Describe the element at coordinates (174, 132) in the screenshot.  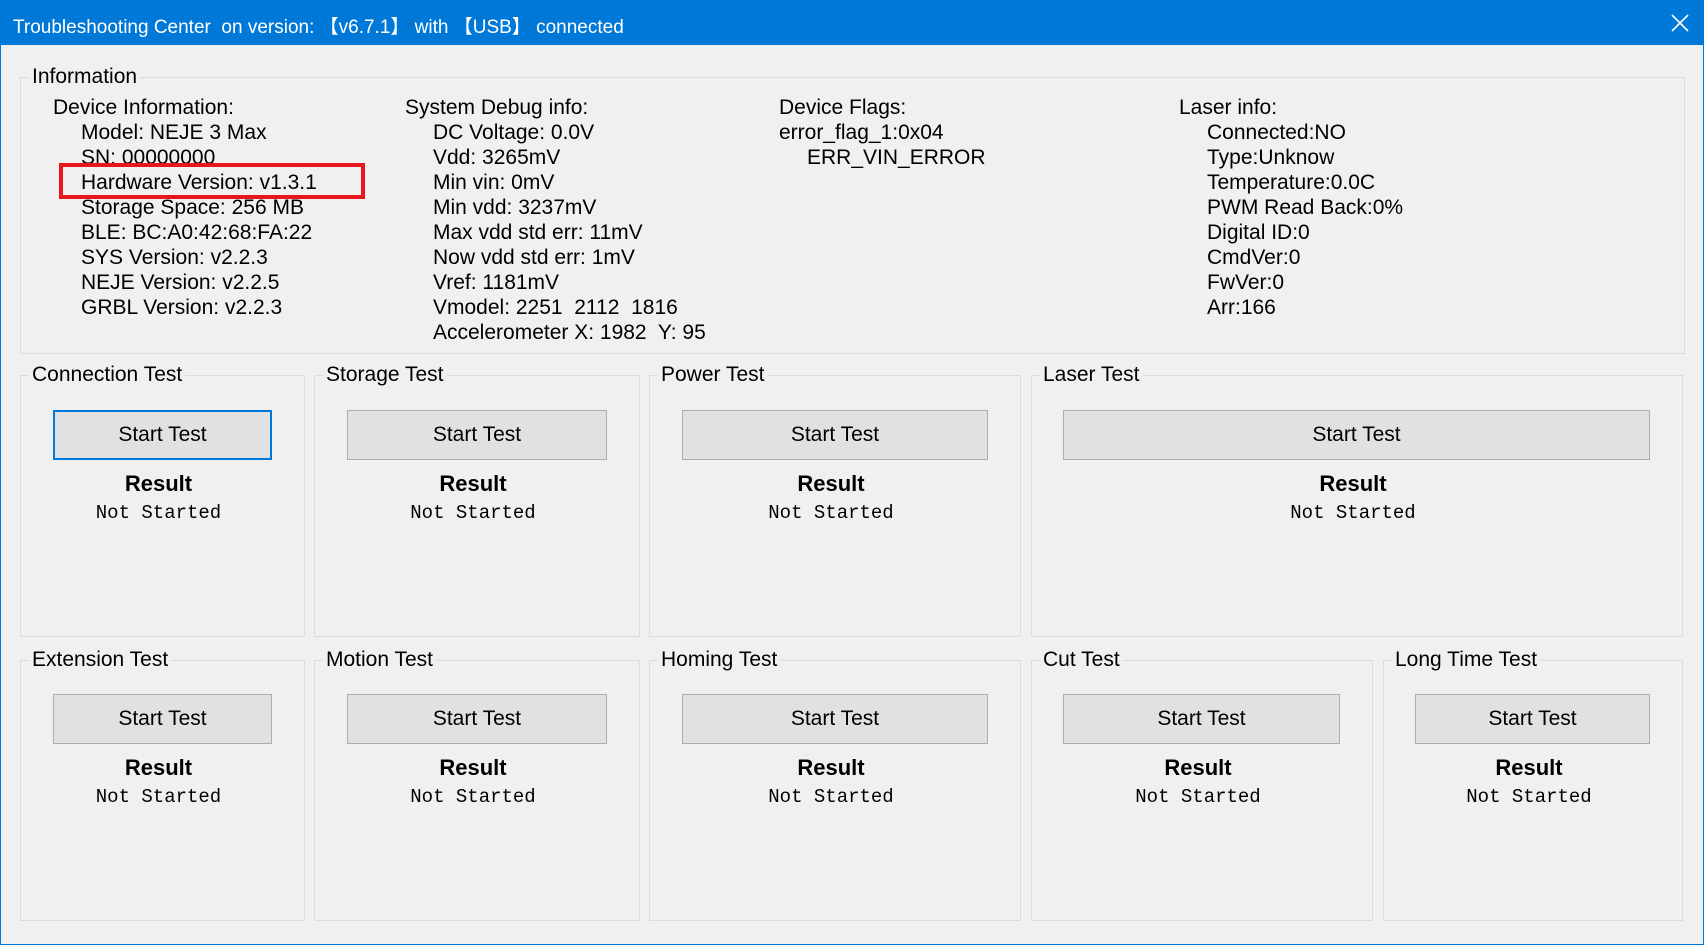
I see `model-line: Model: NEJE 3 Max` at that location.